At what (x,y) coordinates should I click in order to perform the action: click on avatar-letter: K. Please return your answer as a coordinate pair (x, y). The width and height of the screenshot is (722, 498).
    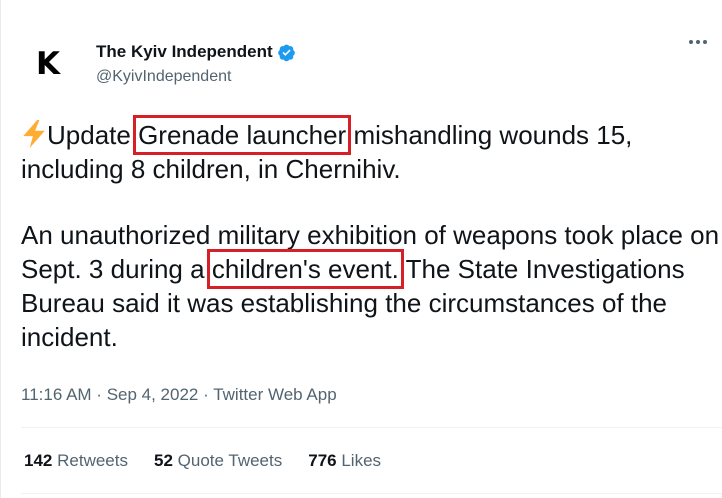
    Looking at the image, I should click on (48, 64).